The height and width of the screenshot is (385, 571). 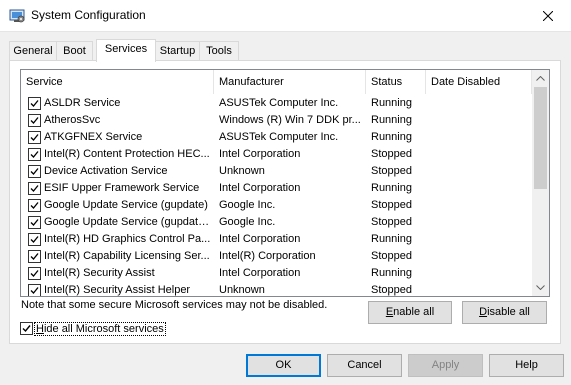 I want to click on tab-boot: Boot, so click(x=74, y=50).